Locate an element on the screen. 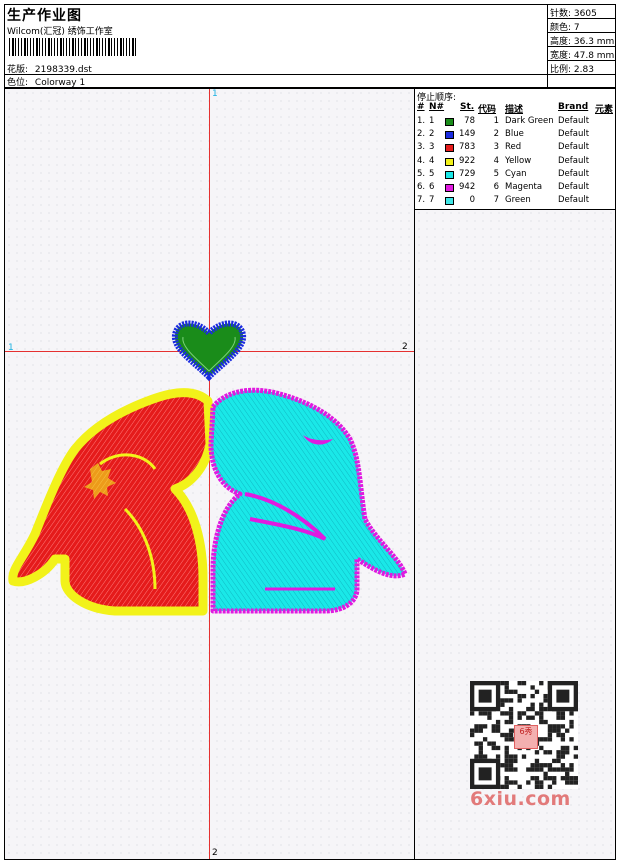 The height and width of the screenshot is (861, 620). row-code: 4 is located at coordinates (496, 160).